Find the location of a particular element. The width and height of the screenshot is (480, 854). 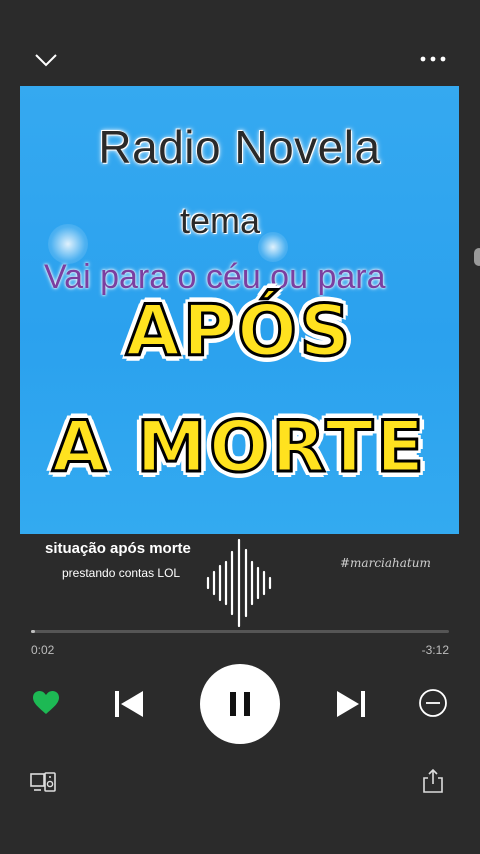

pause-icon is located at coordinates (240, 704).